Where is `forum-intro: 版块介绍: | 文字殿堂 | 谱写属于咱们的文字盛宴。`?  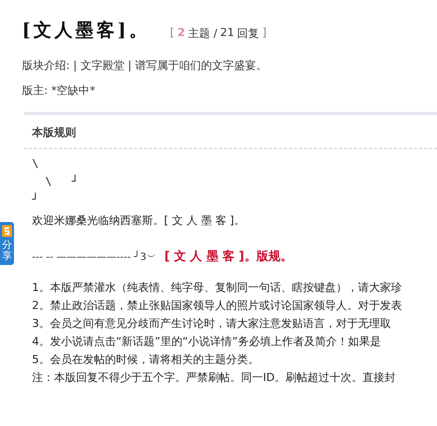 forum-intro: 版块介绍: | 文字殿堂 | 谱写属于咱们的文字盛宴。 is located at coordinates (145, 65).